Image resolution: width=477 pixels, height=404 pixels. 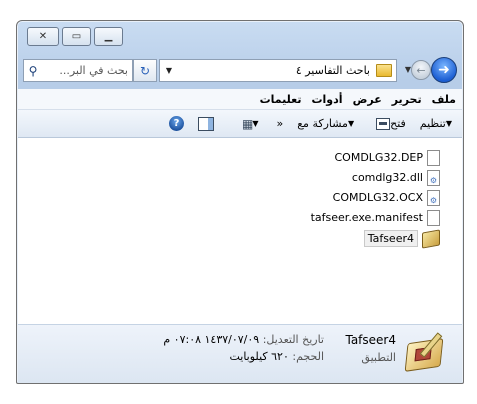 What do you see at coordinates (211, 339) in the screenshot?
I see `modified-value: ١٤٣٧/٠٧/٠٩ ٠٧:٠٨ م` at bounding box center [211, 339].